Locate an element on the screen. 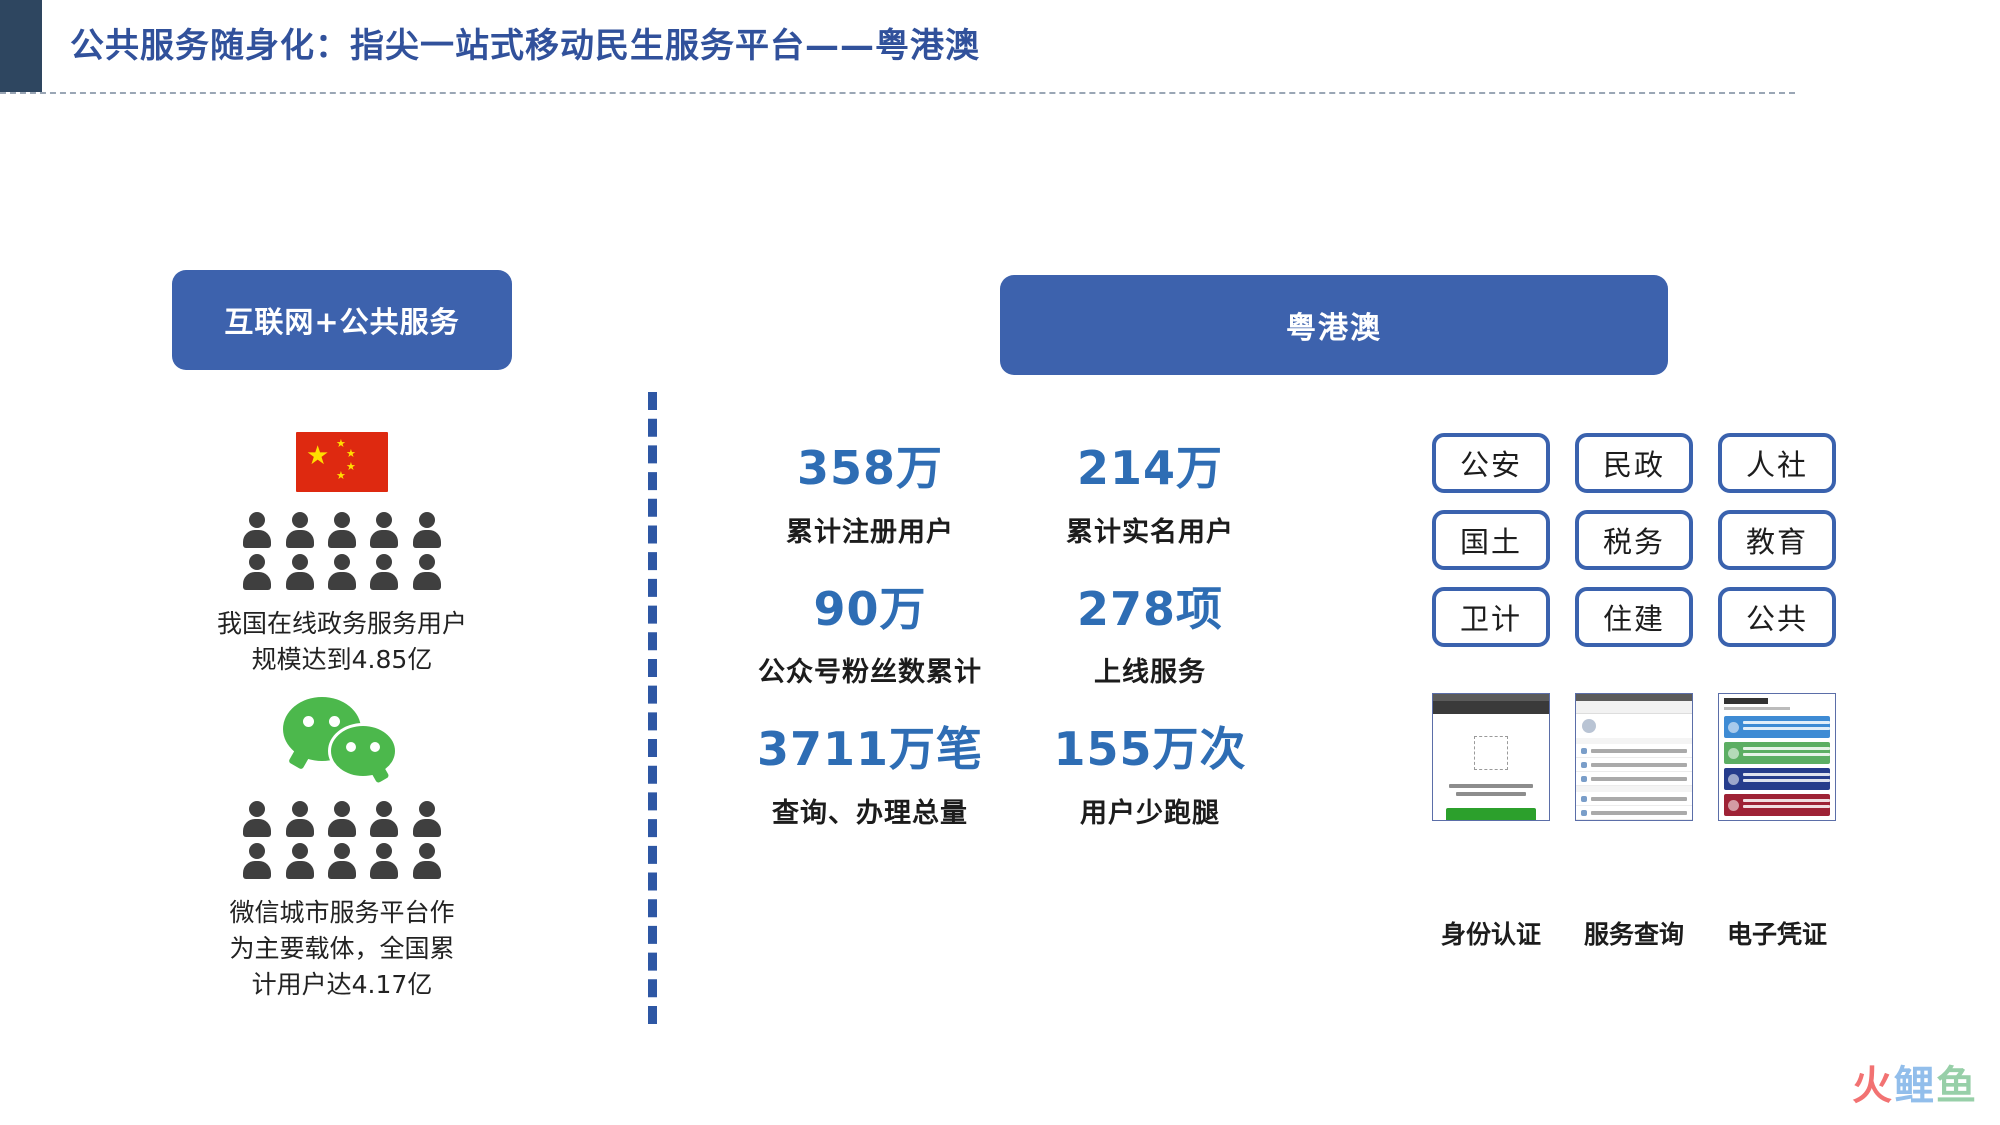 The image size is (2000, 1125). phone-avatar is located at coordinates (1589, 726).